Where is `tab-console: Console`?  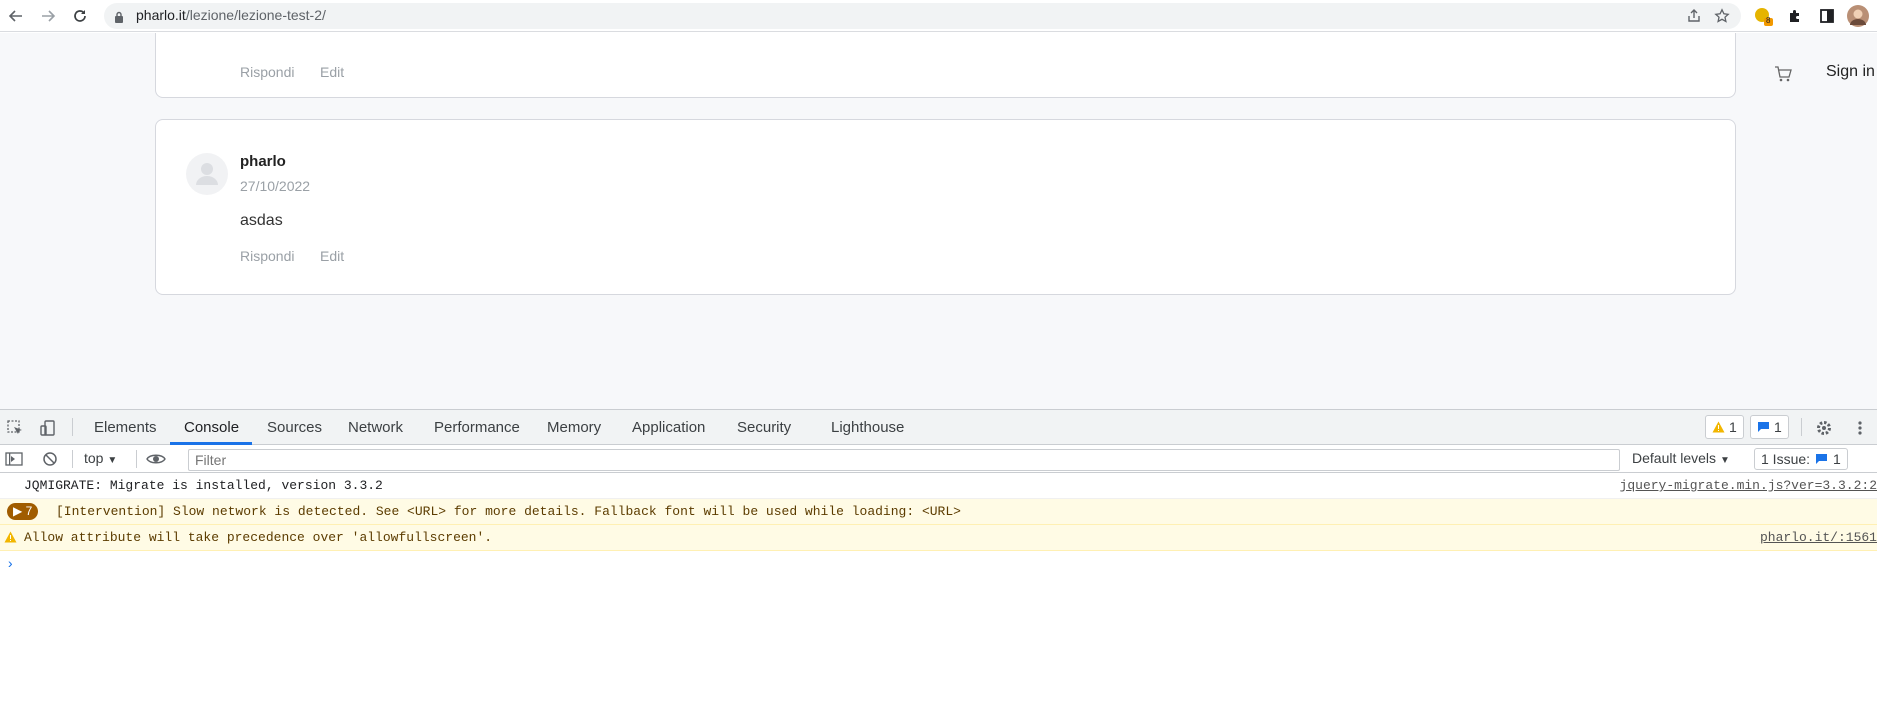 tab-console: Console is located at coordinates (211, 427).